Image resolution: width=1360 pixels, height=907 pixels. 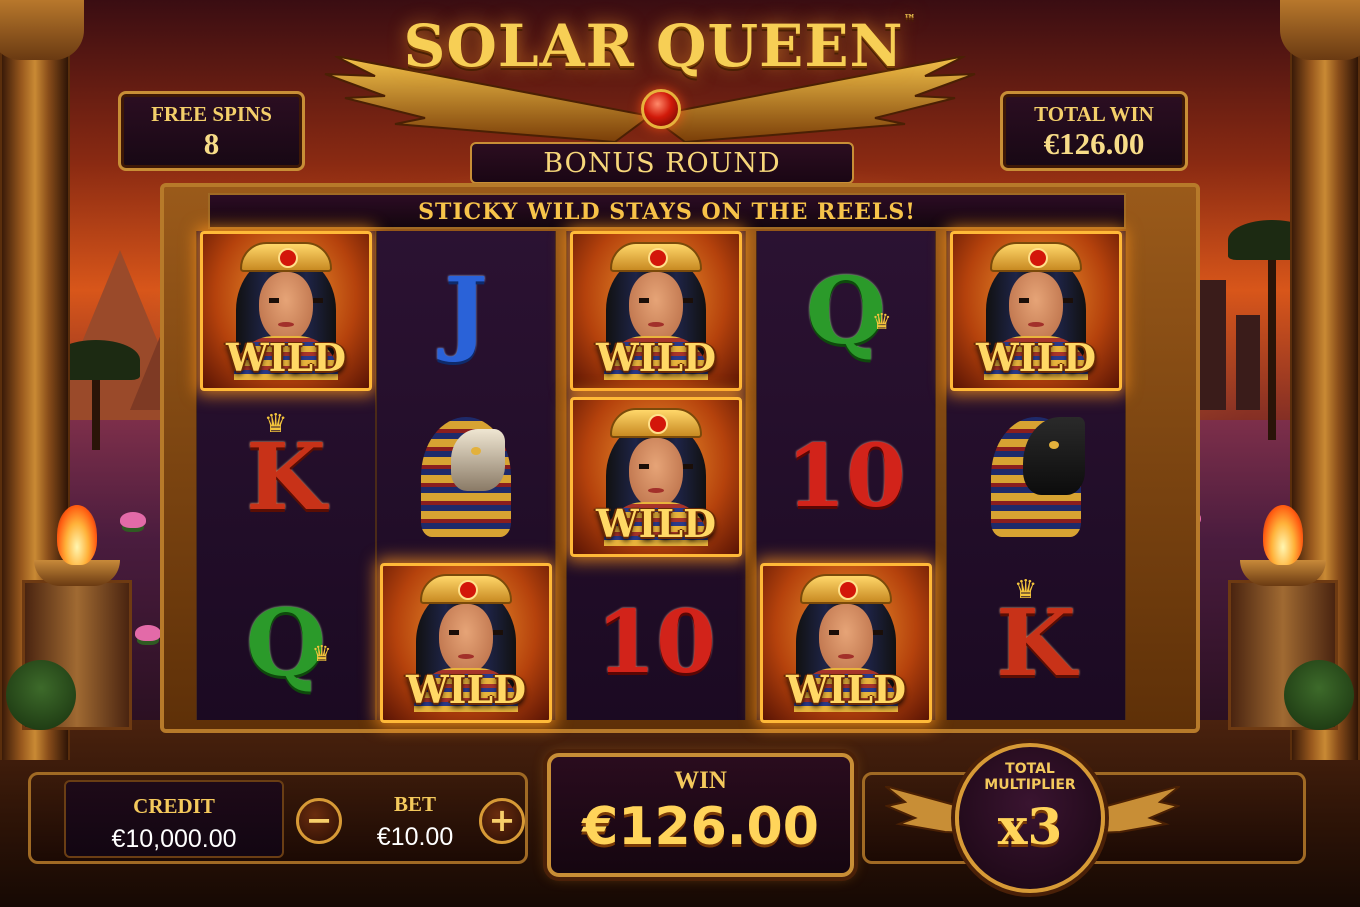 What do you see at coordinates (174, 806) in the screenshot?
I see `credit-label: CREDIT` at bounding box center [174, 806].